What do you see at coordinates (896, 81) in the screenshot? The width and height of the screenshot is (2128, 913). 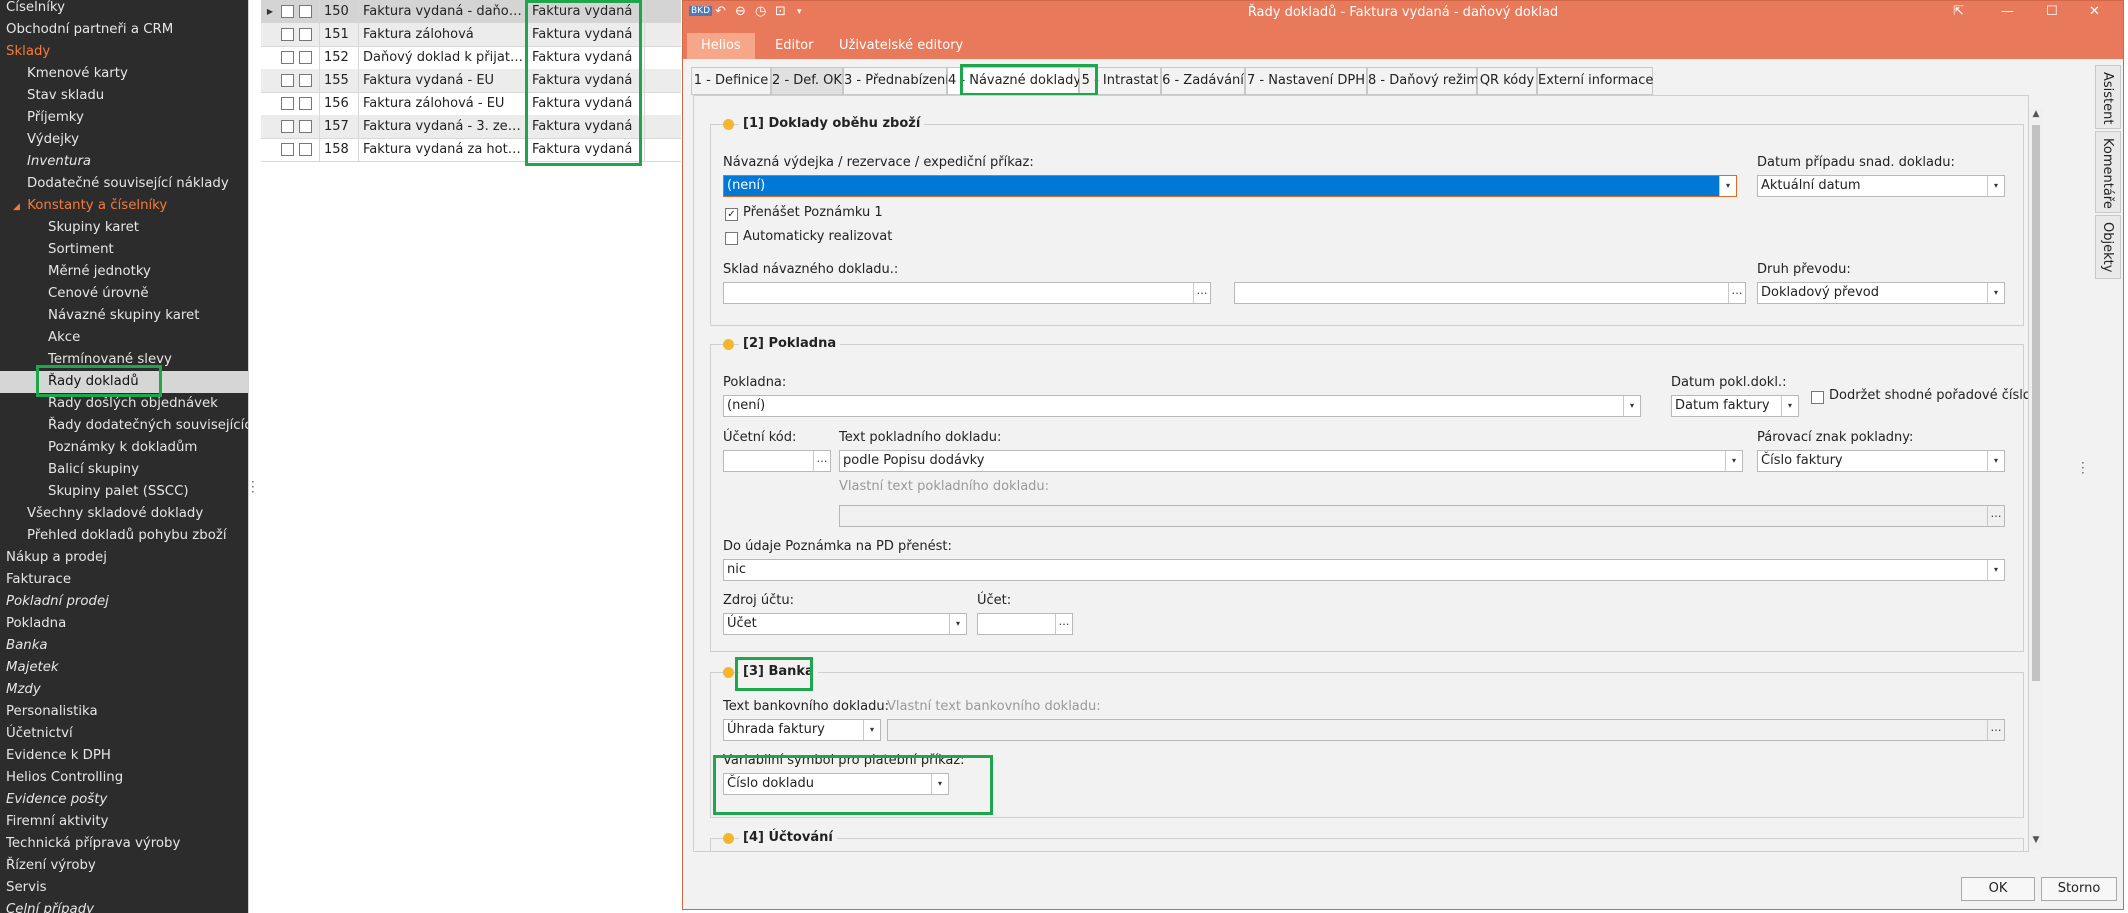 I see `tab-prednabizeni: 3 - Přednabízení` at bounding box center [896, 81].